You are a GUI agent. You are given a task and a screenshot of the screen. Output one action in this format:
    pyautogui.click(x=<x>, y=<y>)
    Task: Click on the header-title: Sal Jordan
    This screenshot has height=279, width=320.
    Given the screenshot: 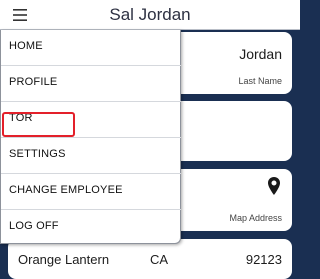 What is the action you would take?
    pyautogui.click(x=150, y=14)
    